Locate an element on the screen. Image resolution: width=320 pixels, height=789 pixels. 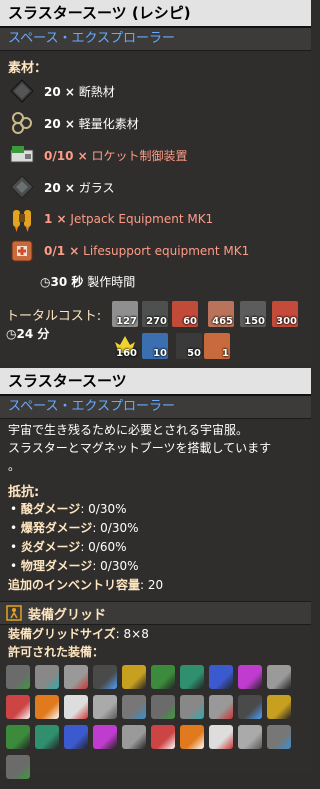
recipe-mod-source: スペース・エクスプローラー is located at coordinates (155, 39).